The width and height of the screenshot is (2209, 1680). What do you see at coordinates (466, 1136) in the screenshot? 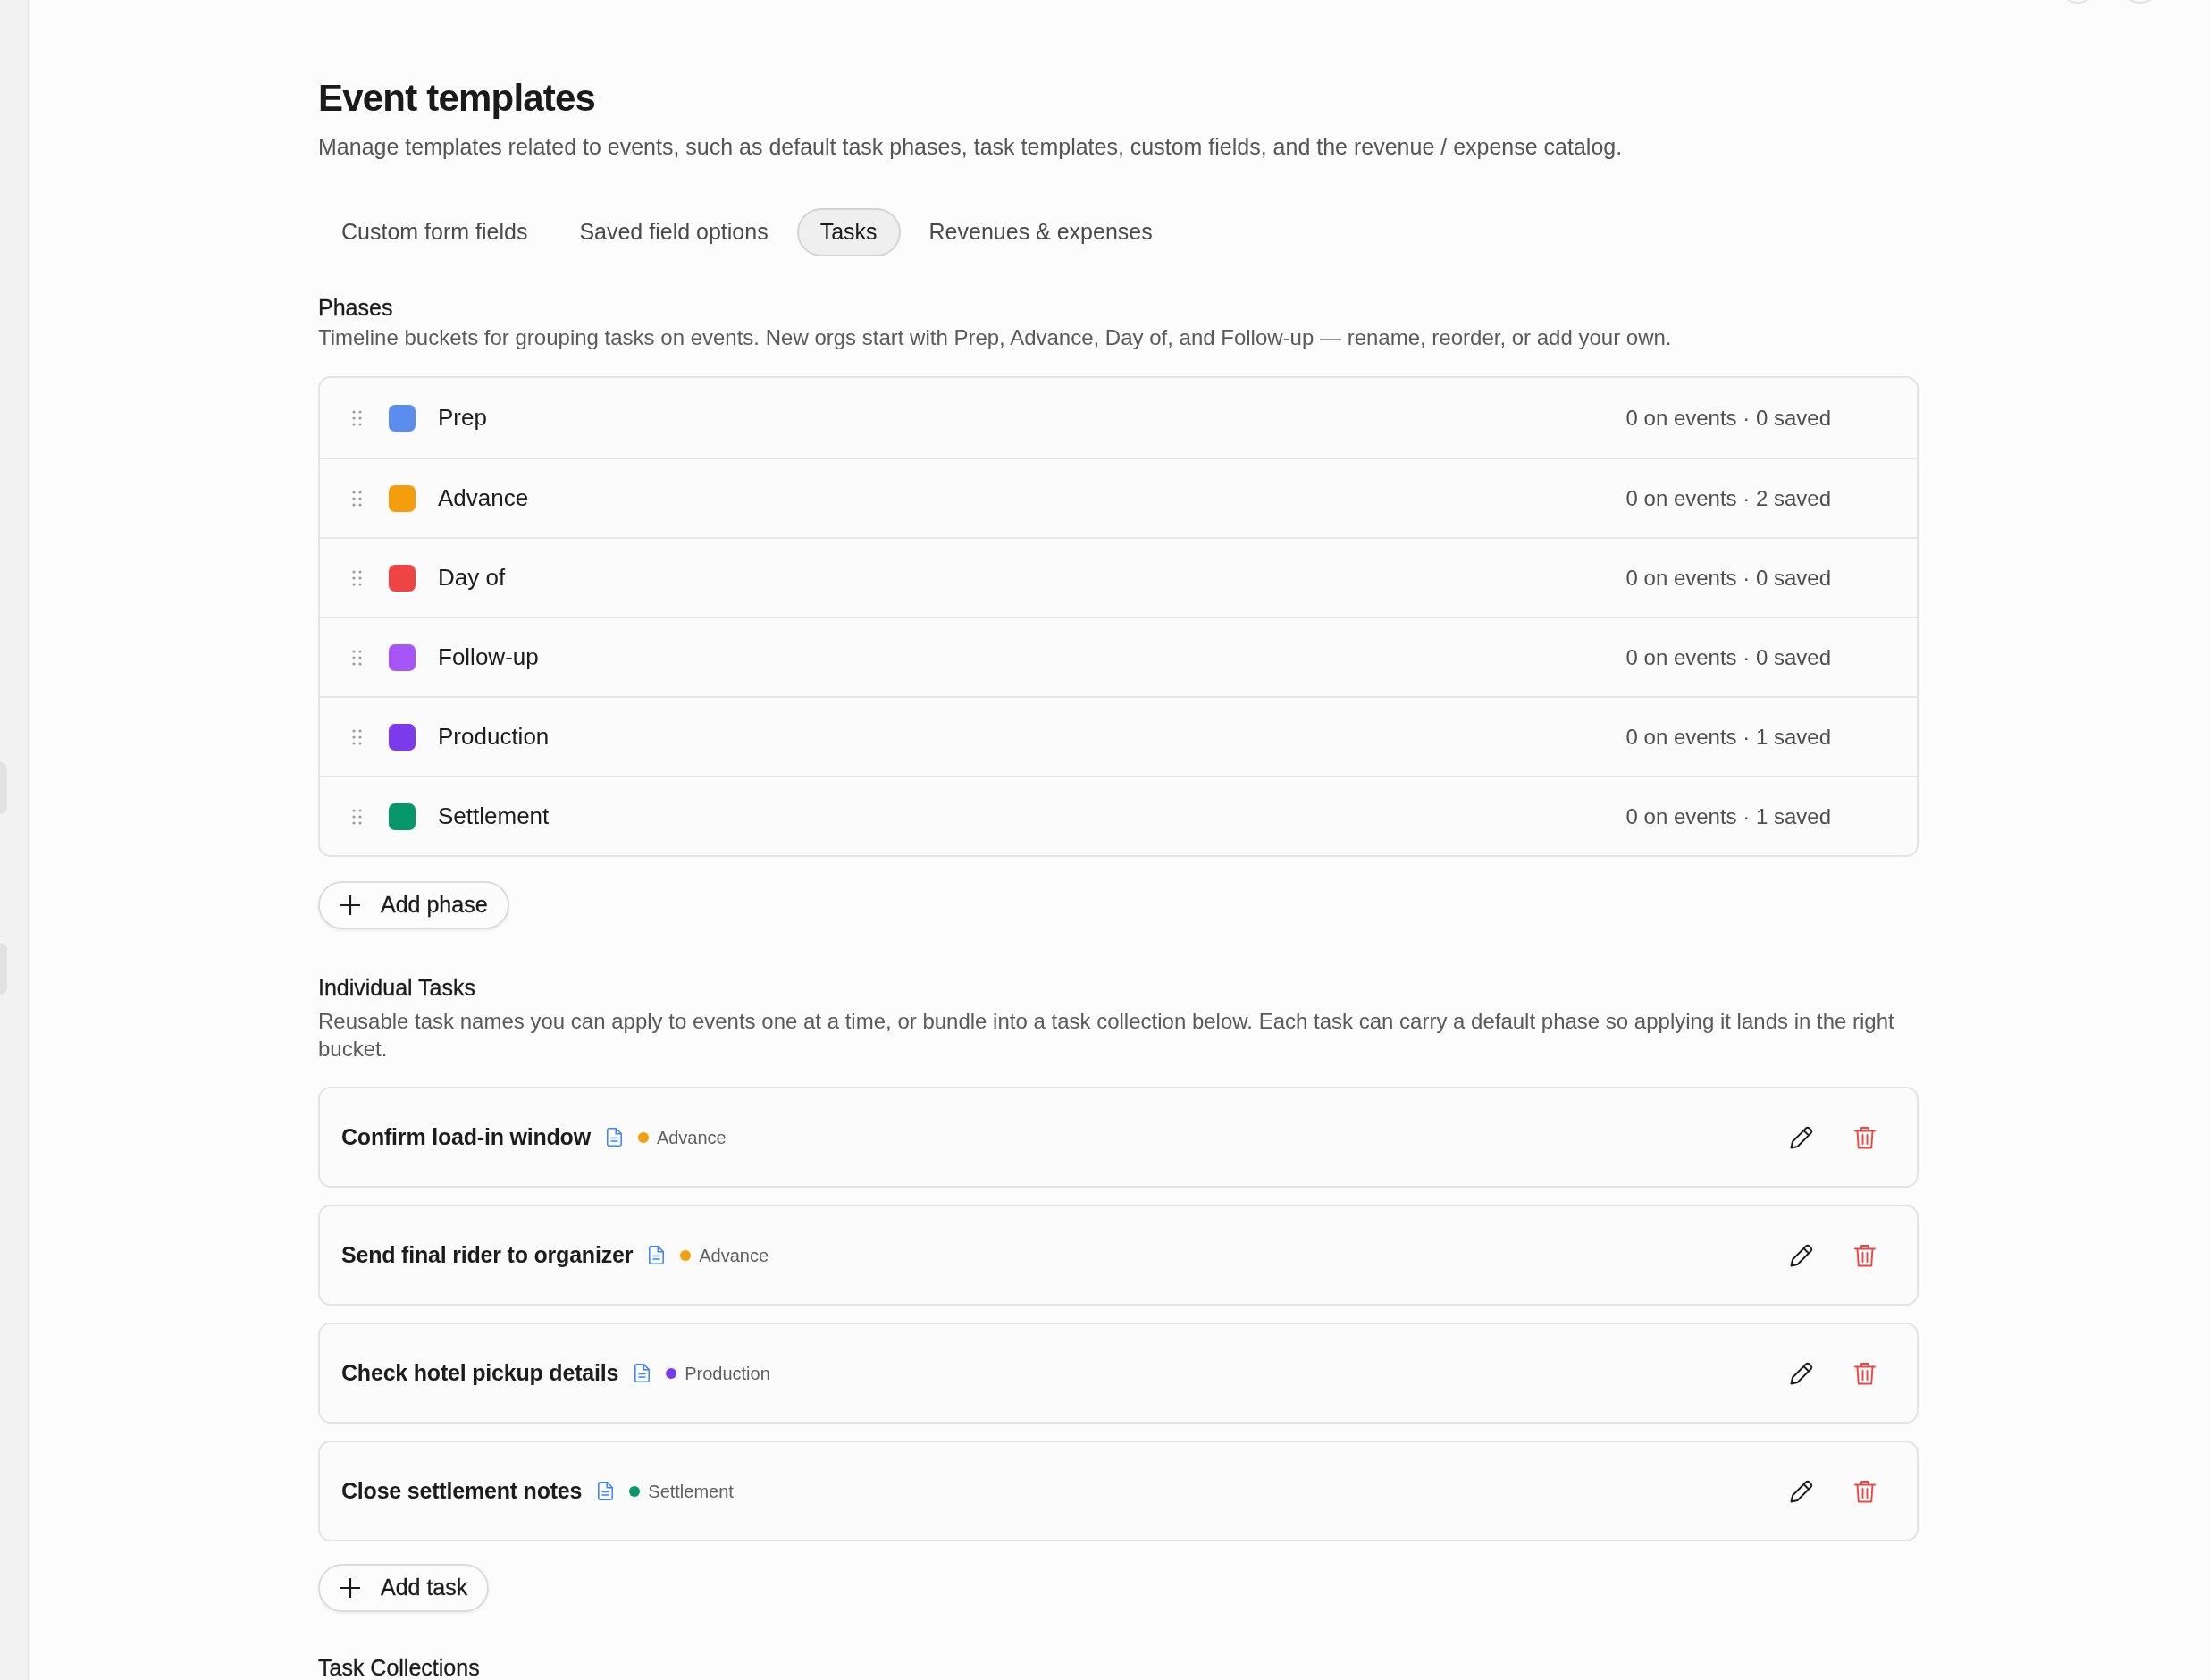
I see `task-name: Confirm load-in window` at bounding box center [466, 1136].